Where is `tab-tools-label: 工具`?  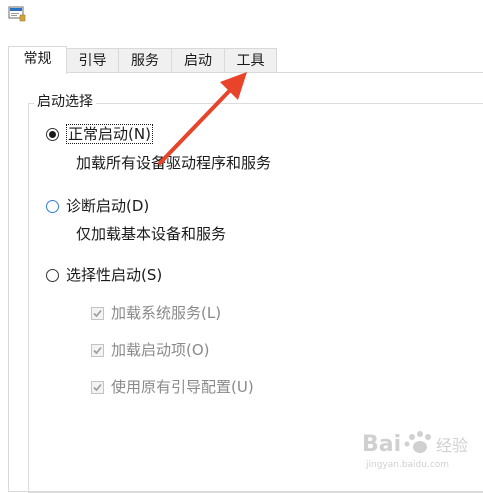 tab-tools-label: 工具 is located at coordinates (250, 61).